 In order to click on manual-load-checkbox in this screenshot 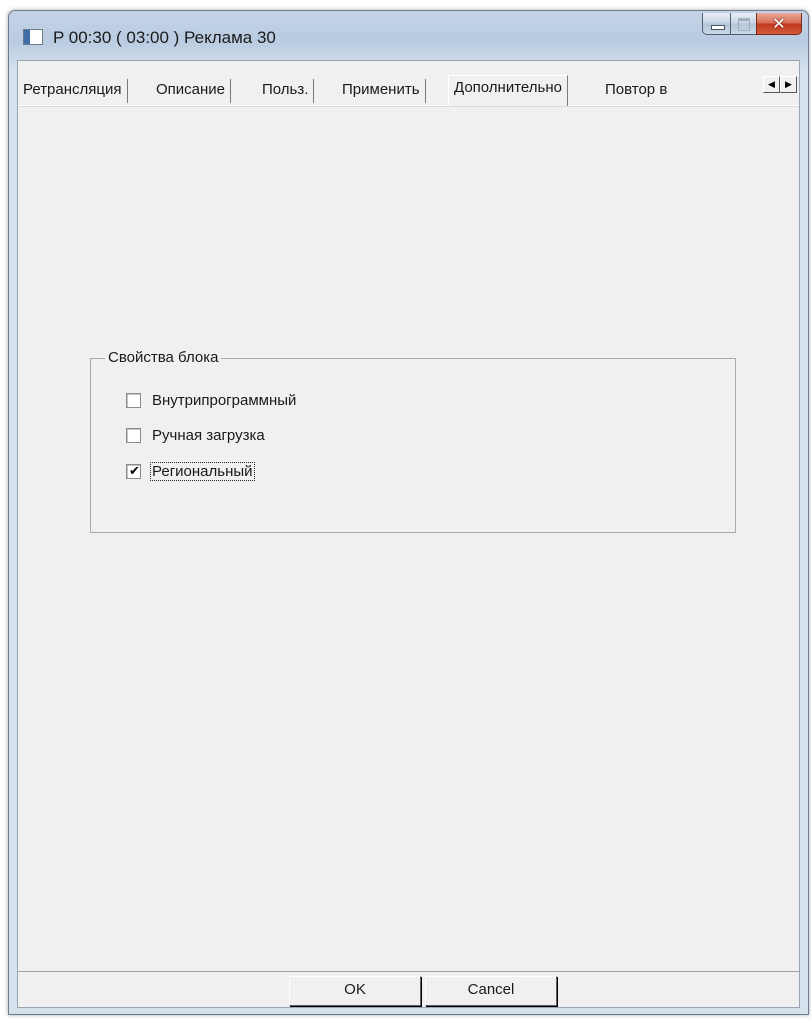, I will do `click(133, 435)`.